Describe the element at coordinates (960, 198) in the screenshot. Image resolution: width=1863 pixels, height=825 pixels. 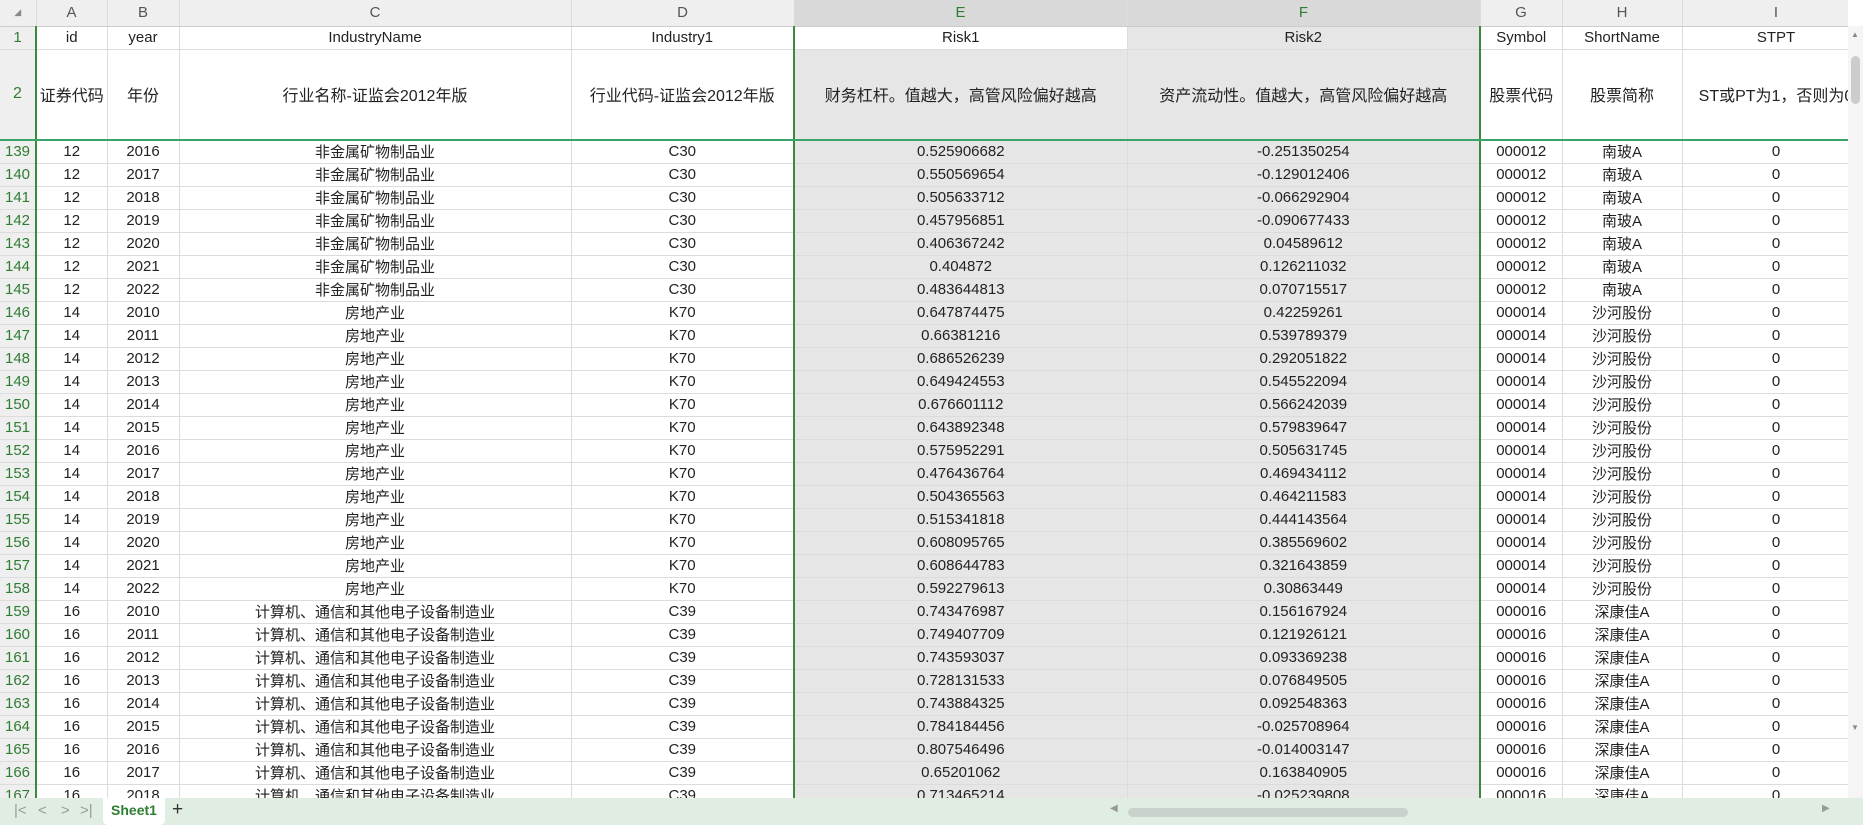
I see `cell-e: 0.505633712` at that location.